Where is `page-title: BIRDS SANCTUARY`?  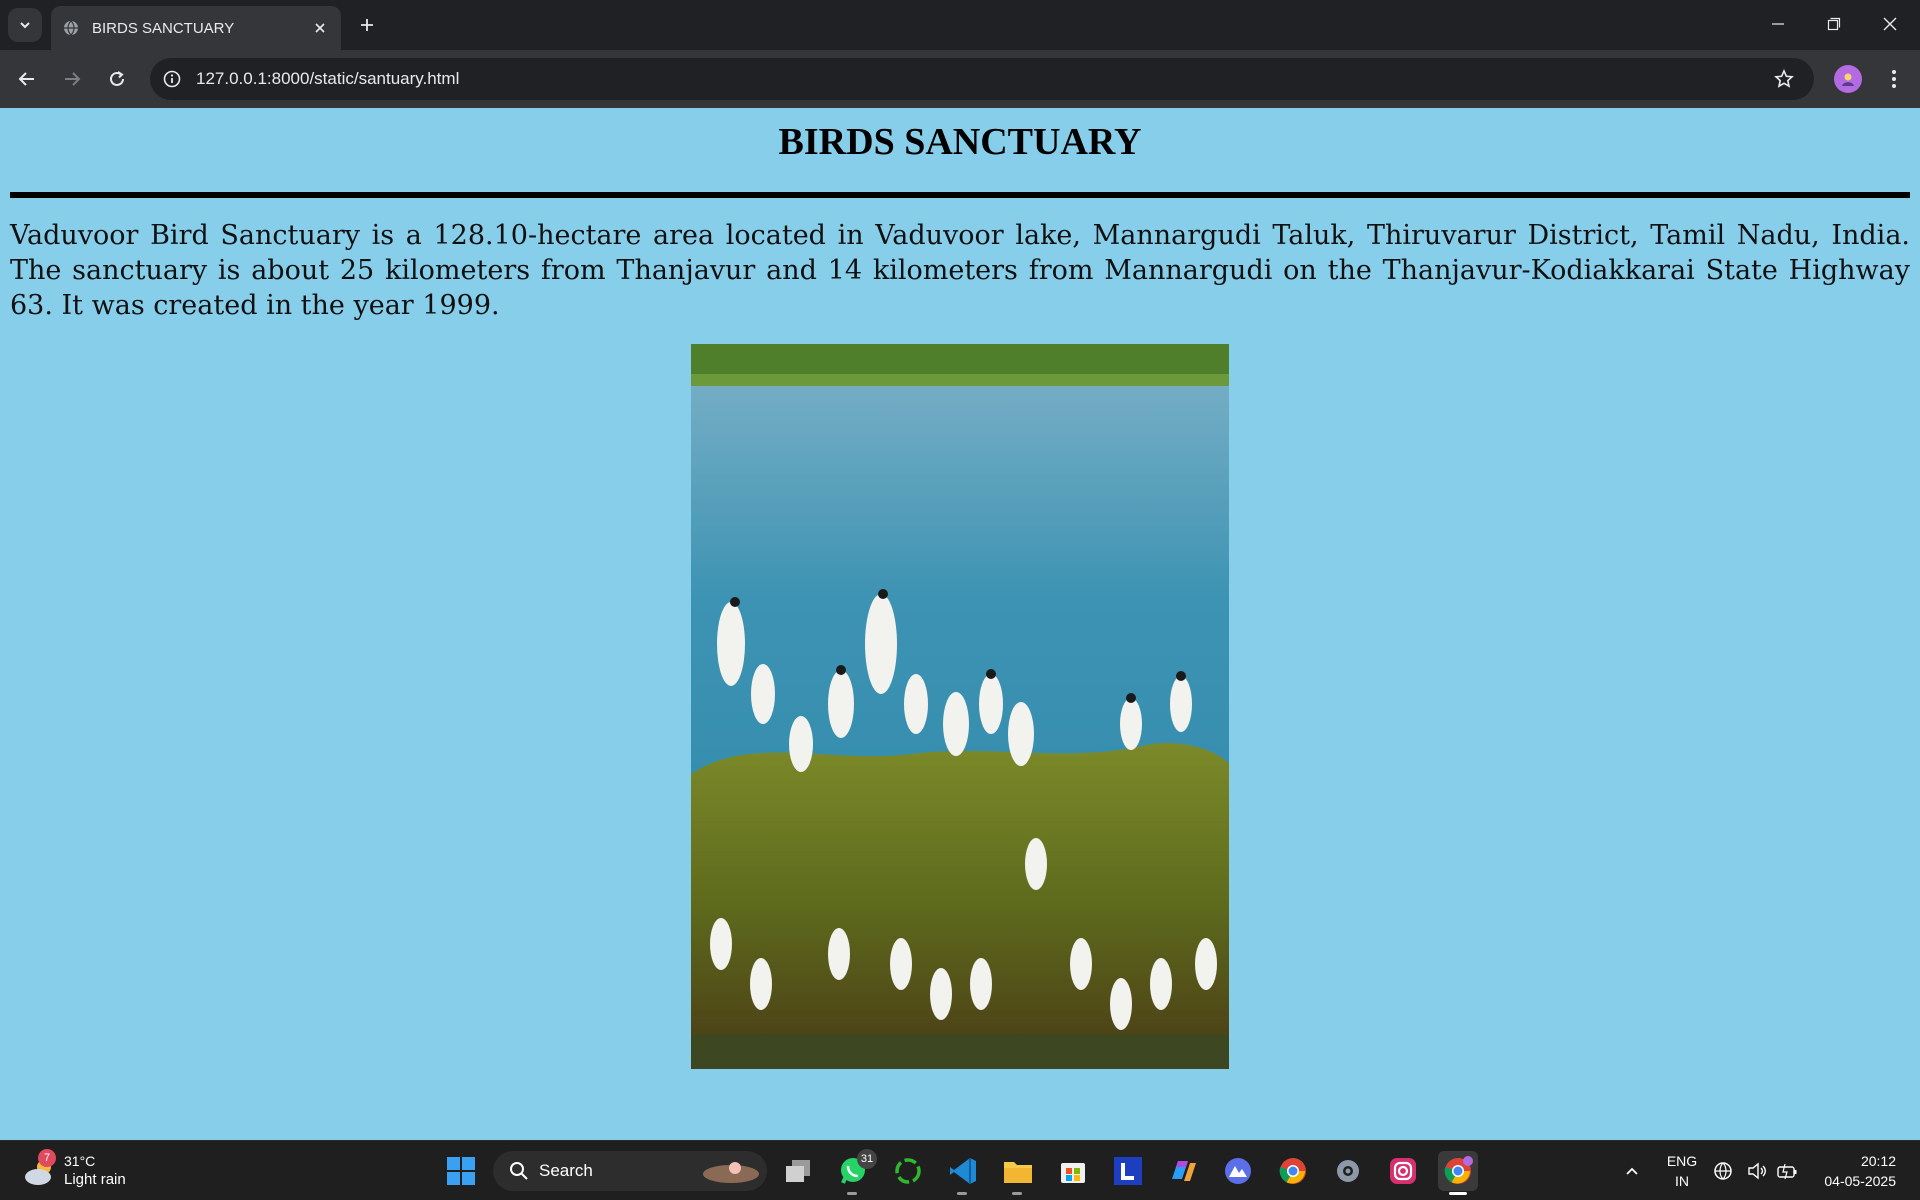 page-title: BIRDS SANCTUARY is located at coordinates (960, 142).